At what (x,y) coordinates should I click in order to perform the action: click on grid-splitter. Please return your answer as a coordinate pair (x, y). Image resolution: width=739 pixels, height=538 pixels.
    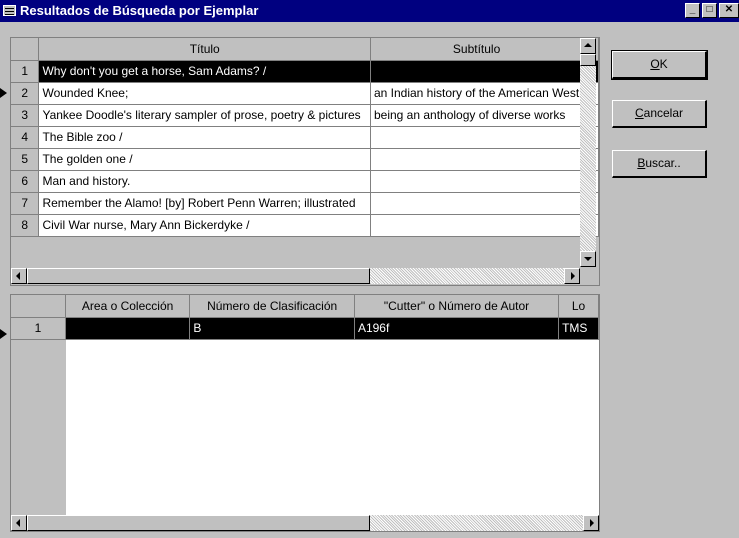
    Looking at the image, I should click on (305, 290).